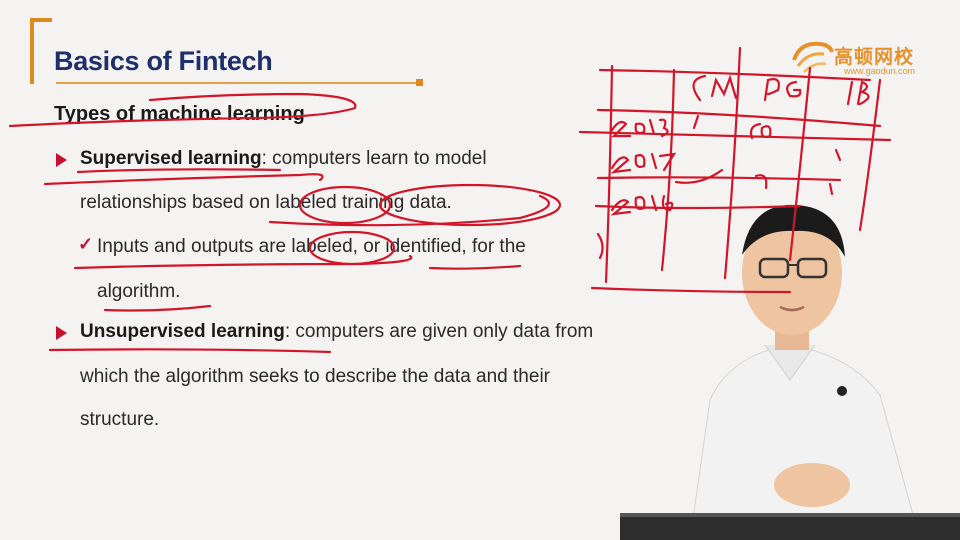 The image size is (960, 540). Describe the element at coordinates (41, 51) in the screenshot. I see `title-bracket` at that location.